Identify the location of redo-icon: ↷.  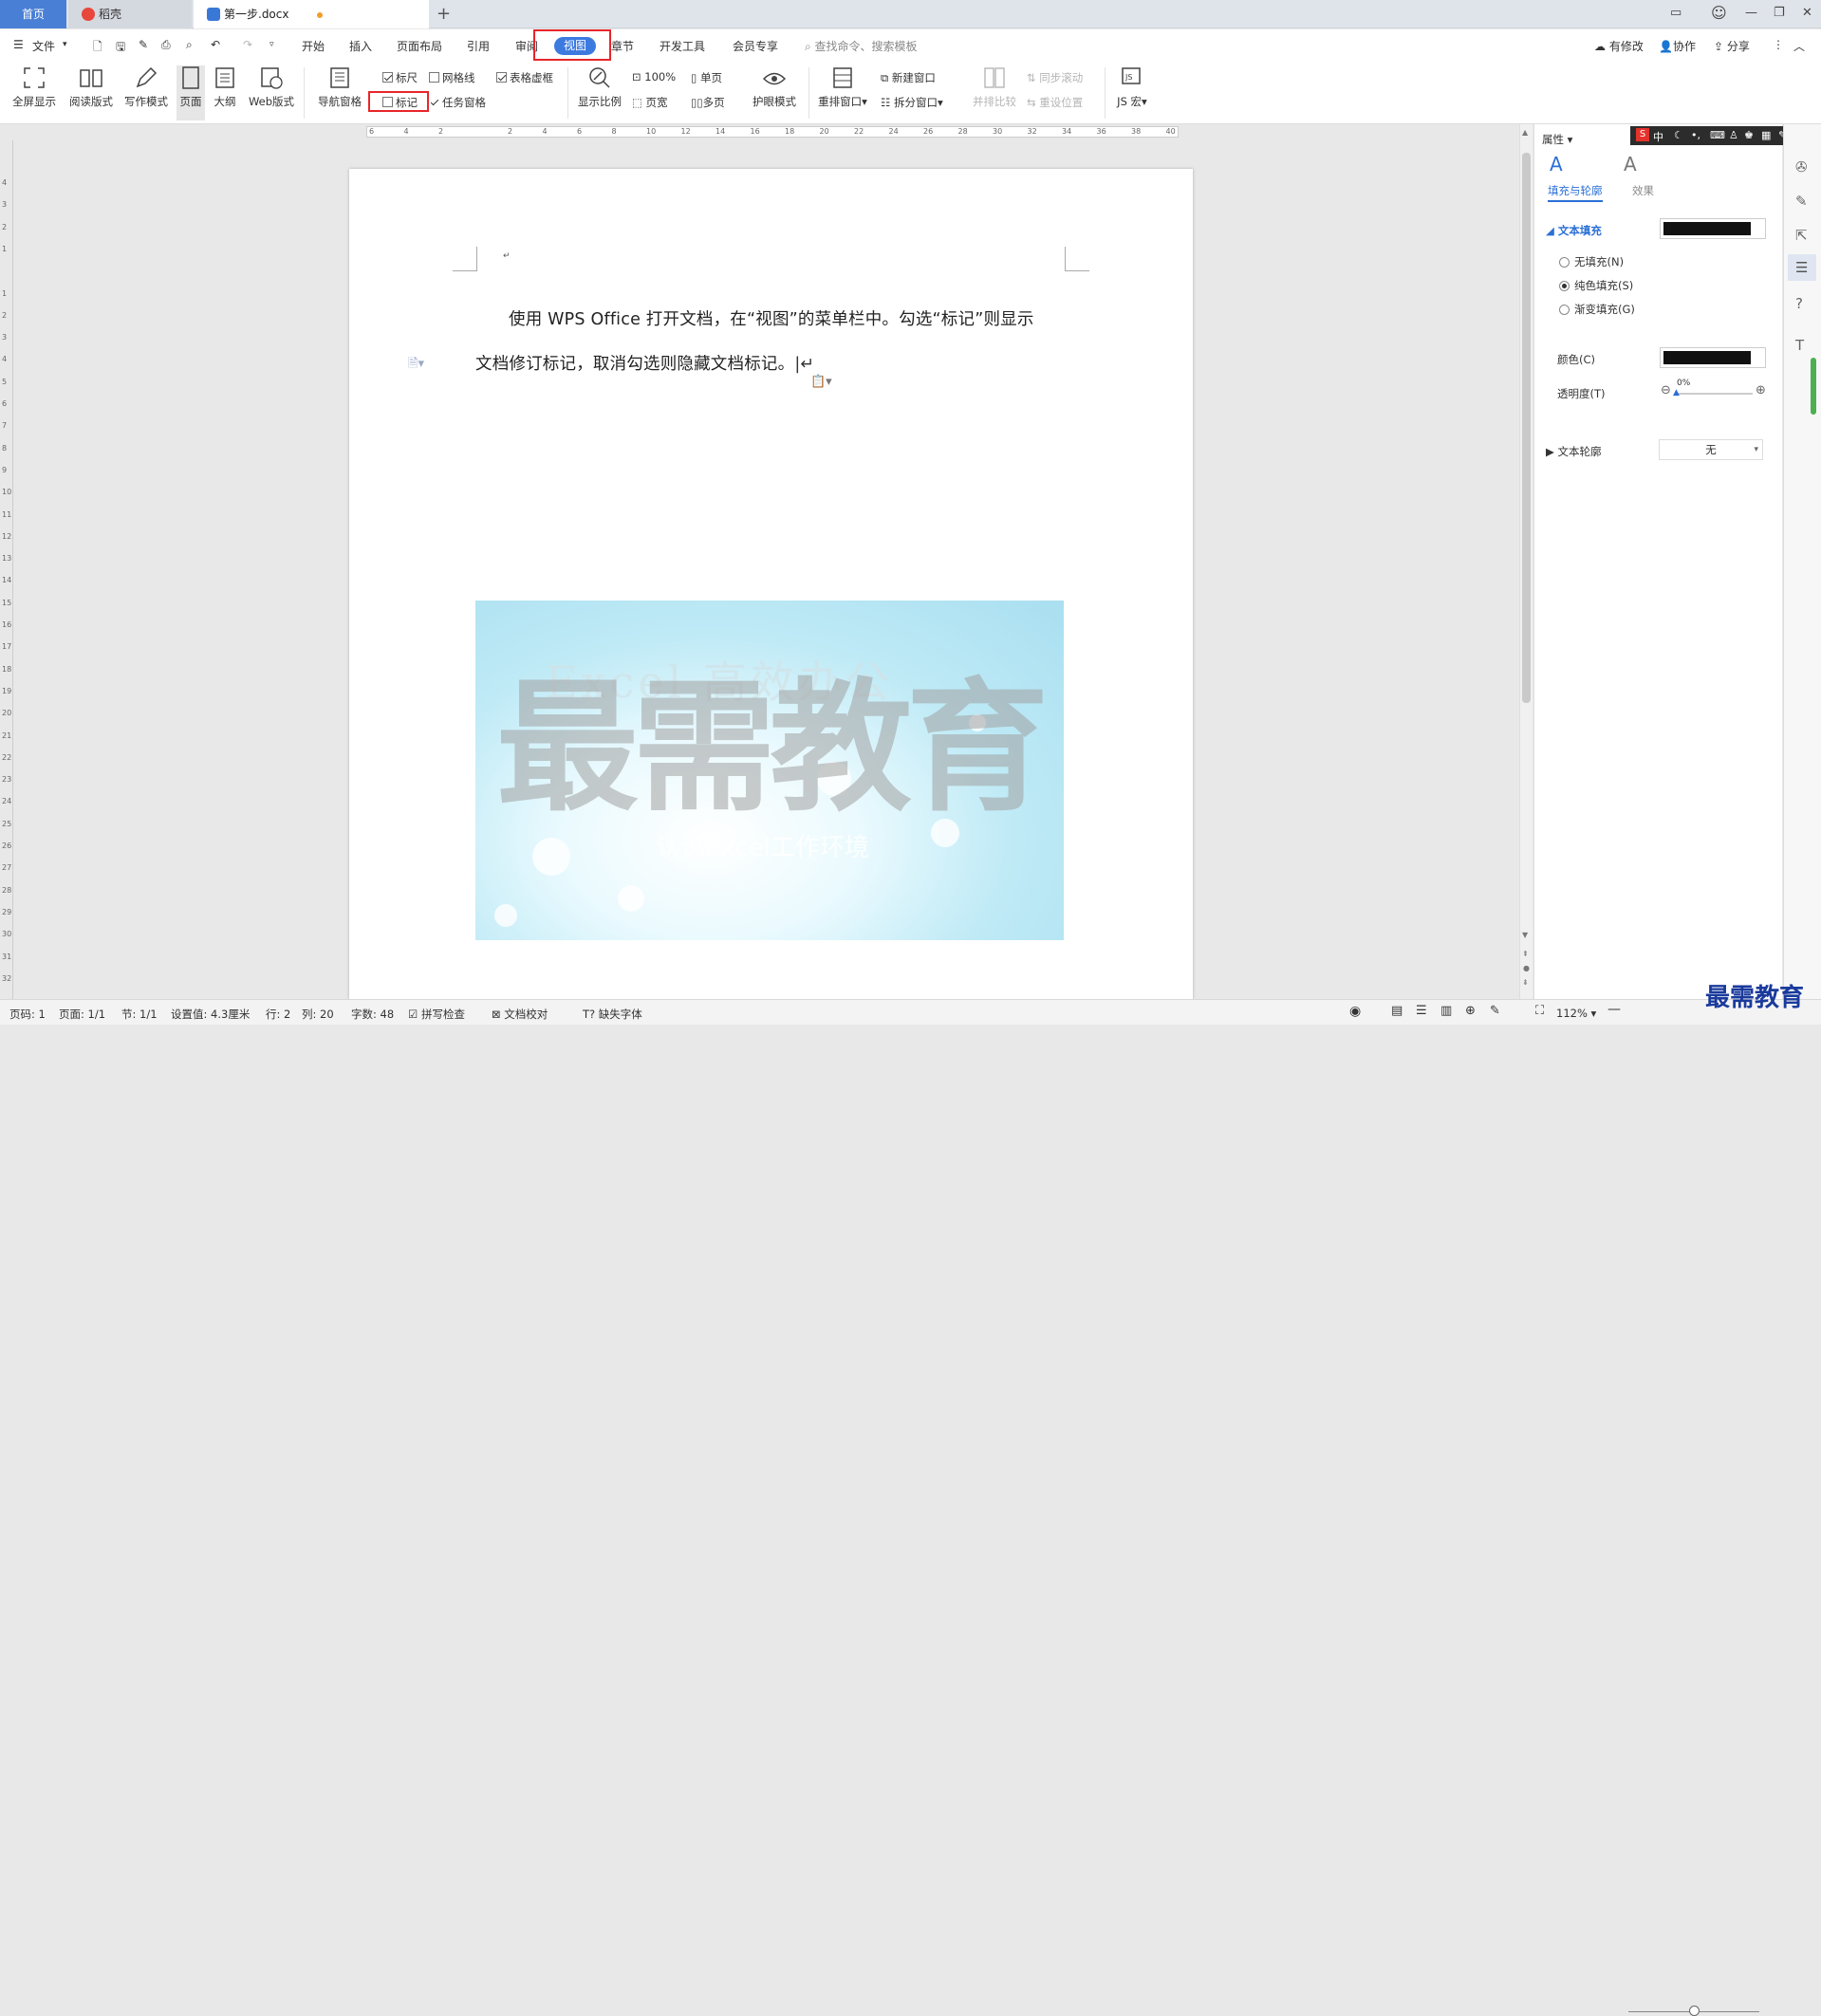
(247, 44).